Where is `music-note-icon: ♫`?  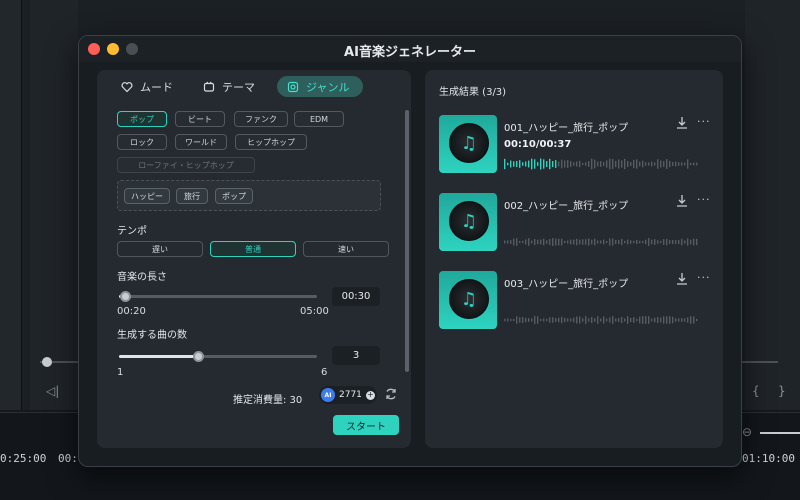
music-note-icon: ♫ is located at coordinates (469, 299).